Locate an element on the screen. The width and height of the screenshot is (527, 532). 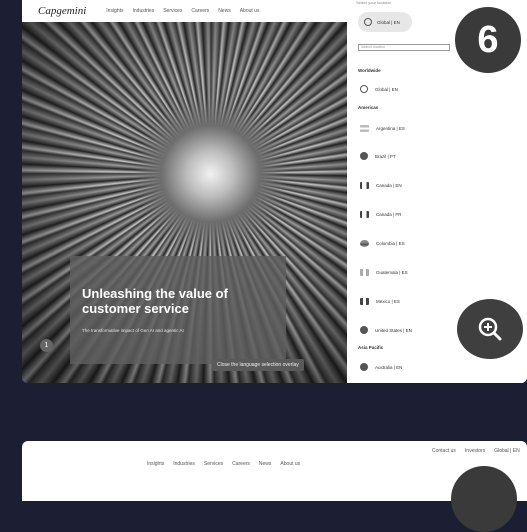
lang-item-united-states: United States | EN is located at coordinates (386, 330).